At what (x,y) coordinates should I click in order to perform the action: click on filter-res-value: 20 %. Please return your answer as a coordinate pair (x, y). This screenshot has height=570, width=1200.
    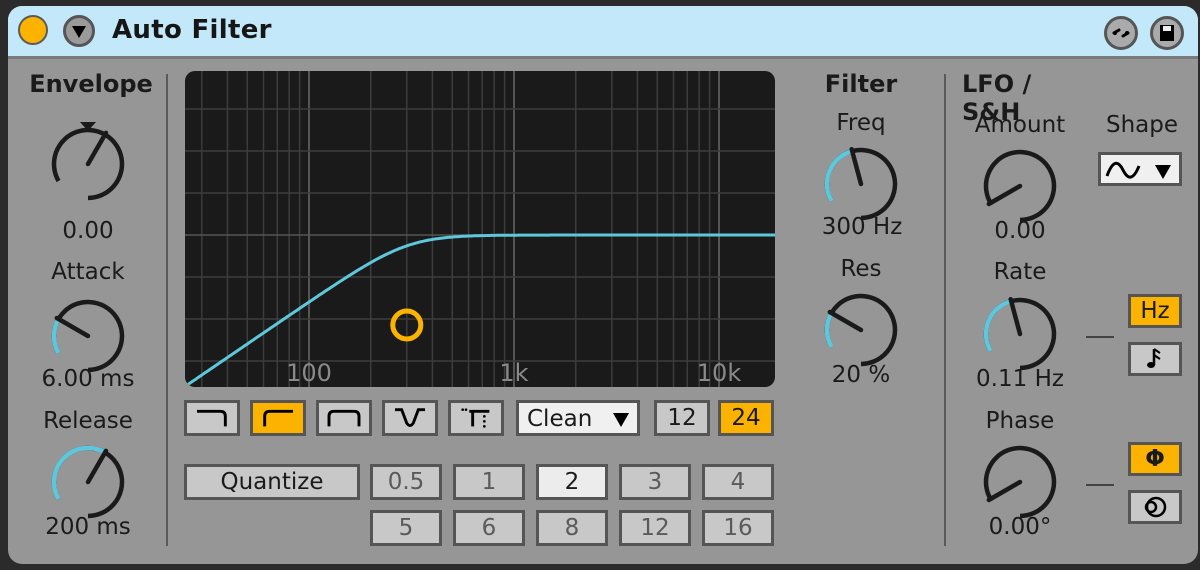
    Looking at the image, I should click on (861, 375).